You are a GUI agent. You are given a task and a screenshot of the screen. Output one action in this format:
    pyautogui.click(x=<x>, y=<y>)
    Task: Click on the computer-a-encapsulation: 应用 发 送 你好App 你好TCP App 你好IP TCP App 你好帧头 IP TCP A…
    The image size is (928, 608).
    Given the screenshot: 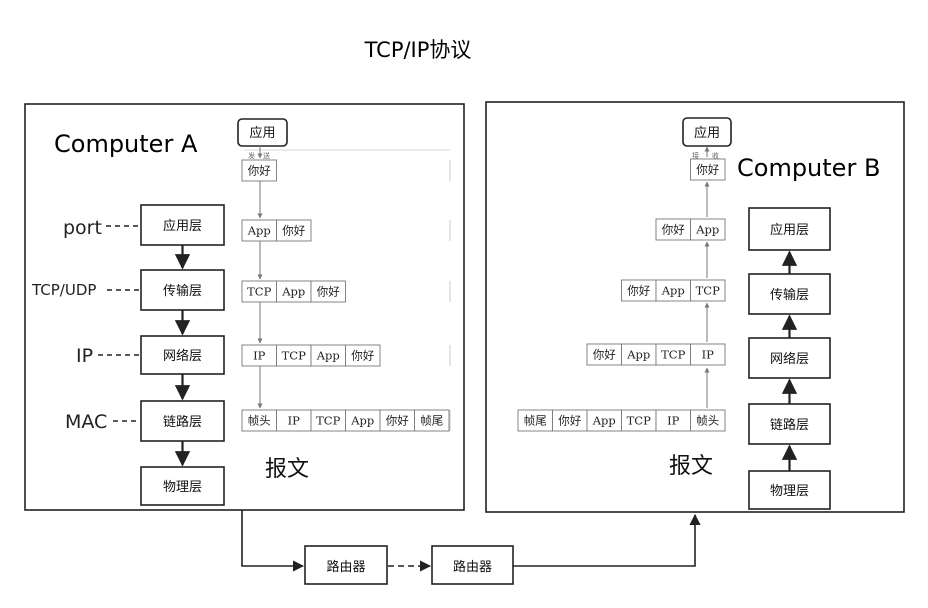 What is the action you would take?
    pyautogui.click(x=344, y=300)
    